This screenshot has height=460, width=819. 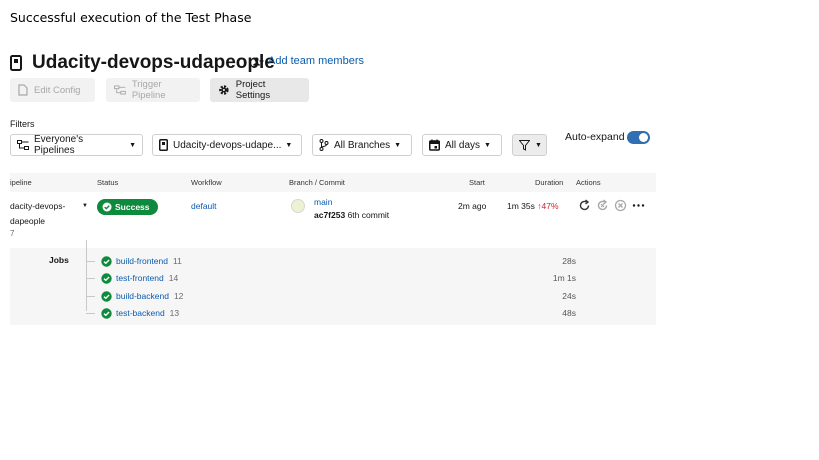 What do you see at coordinates (569, 261) in the screenshot?
I see `job-duration: 28s` at bounding box center [569, 261].